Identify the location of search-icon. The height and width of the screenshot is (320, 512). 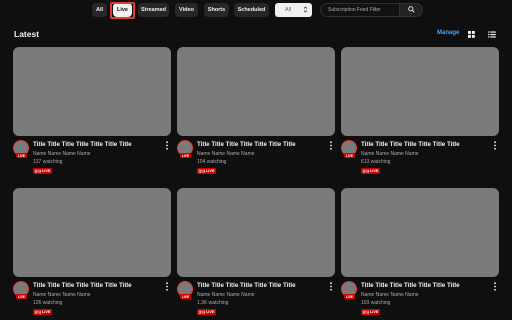
(411, 10).